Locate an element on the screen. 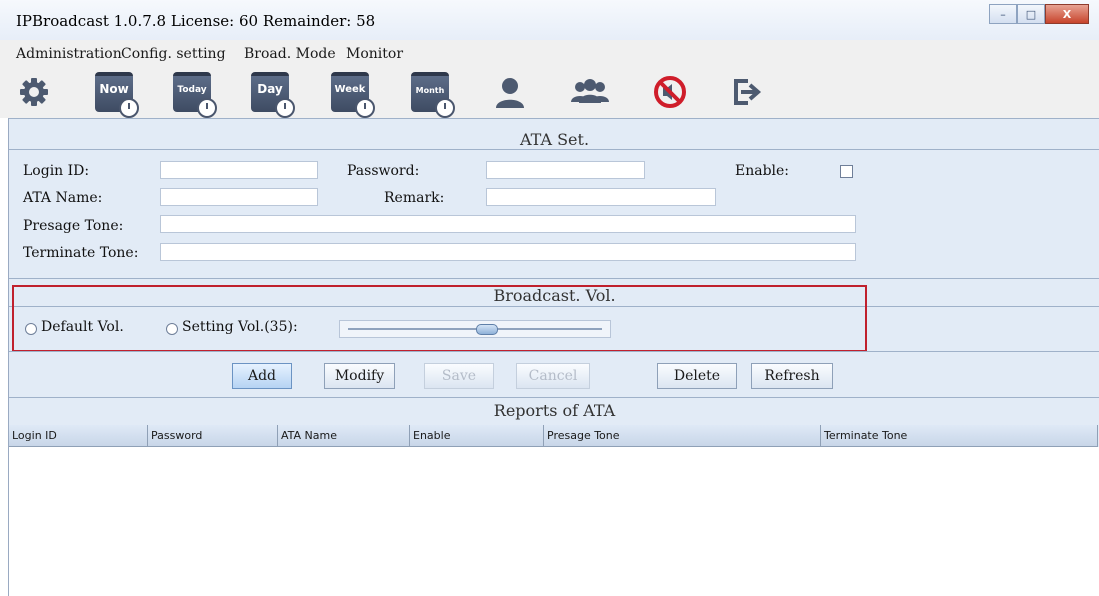 The image size is (1099, 596). column-login-id: Login ID is located at coordinates (78, 436).